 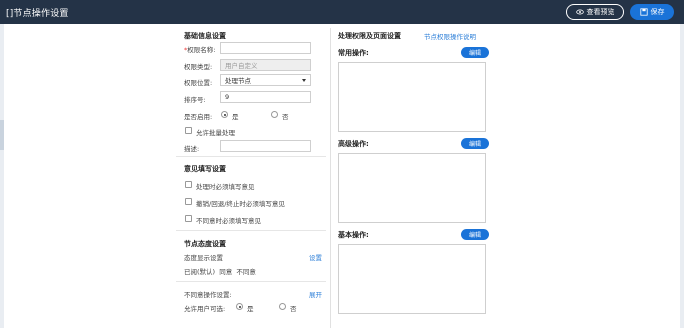 I want to click on order-input: 9, so click(x=265, y=97).